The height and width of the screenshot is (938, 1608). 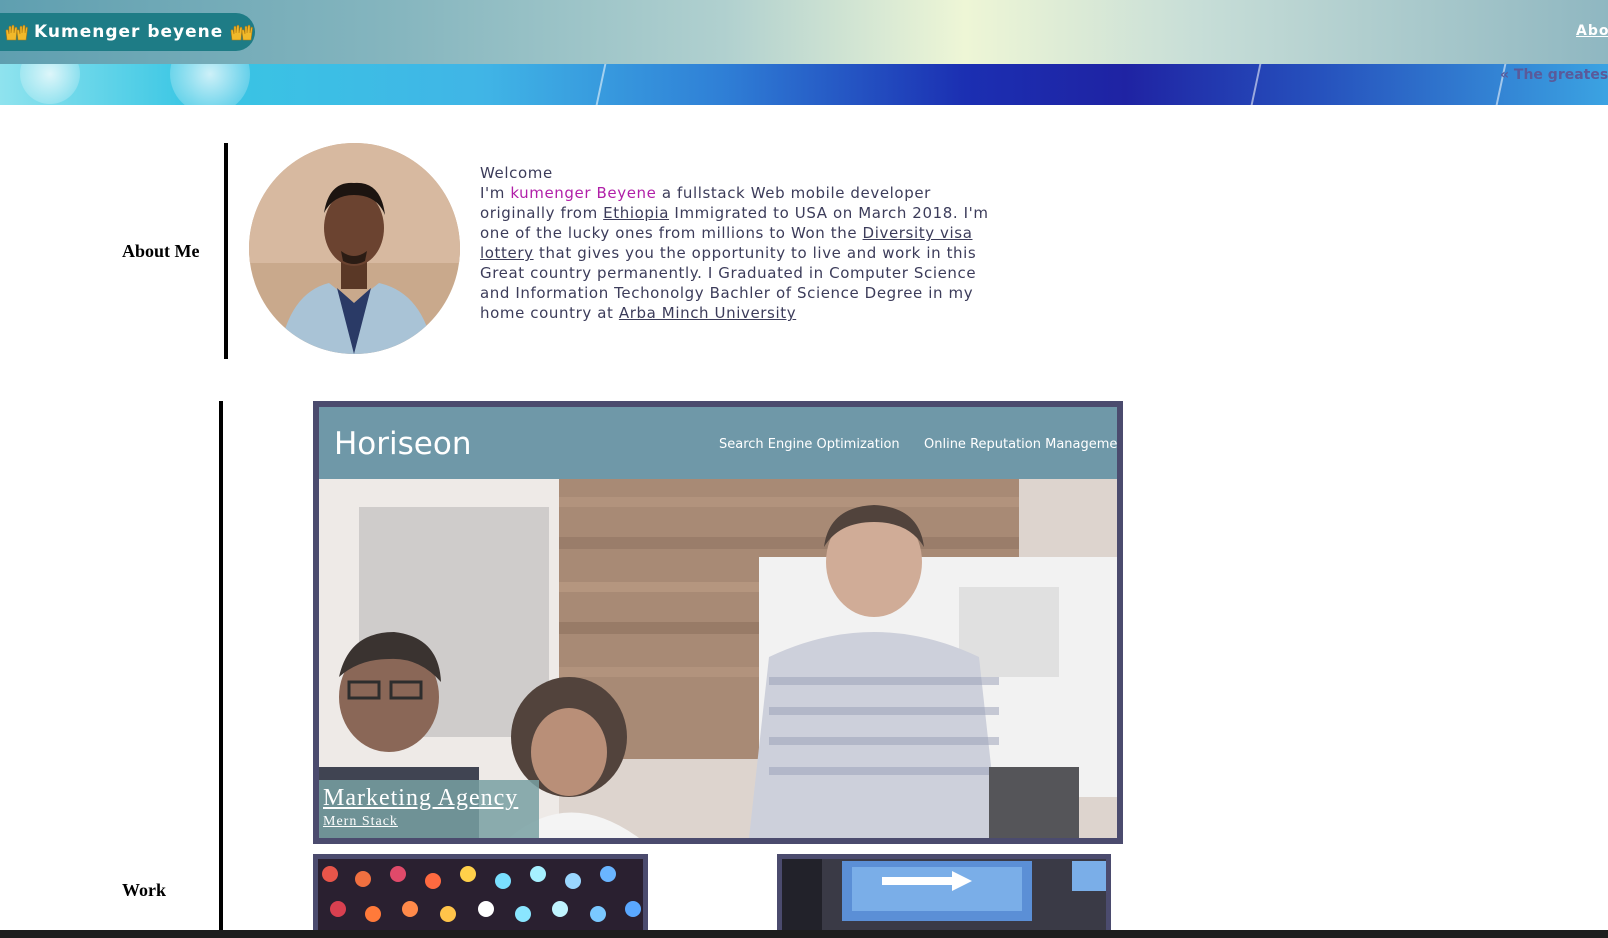 I want to click on screenshot-nav-item: Search Engine Optimization, so click(x=809, y=444).